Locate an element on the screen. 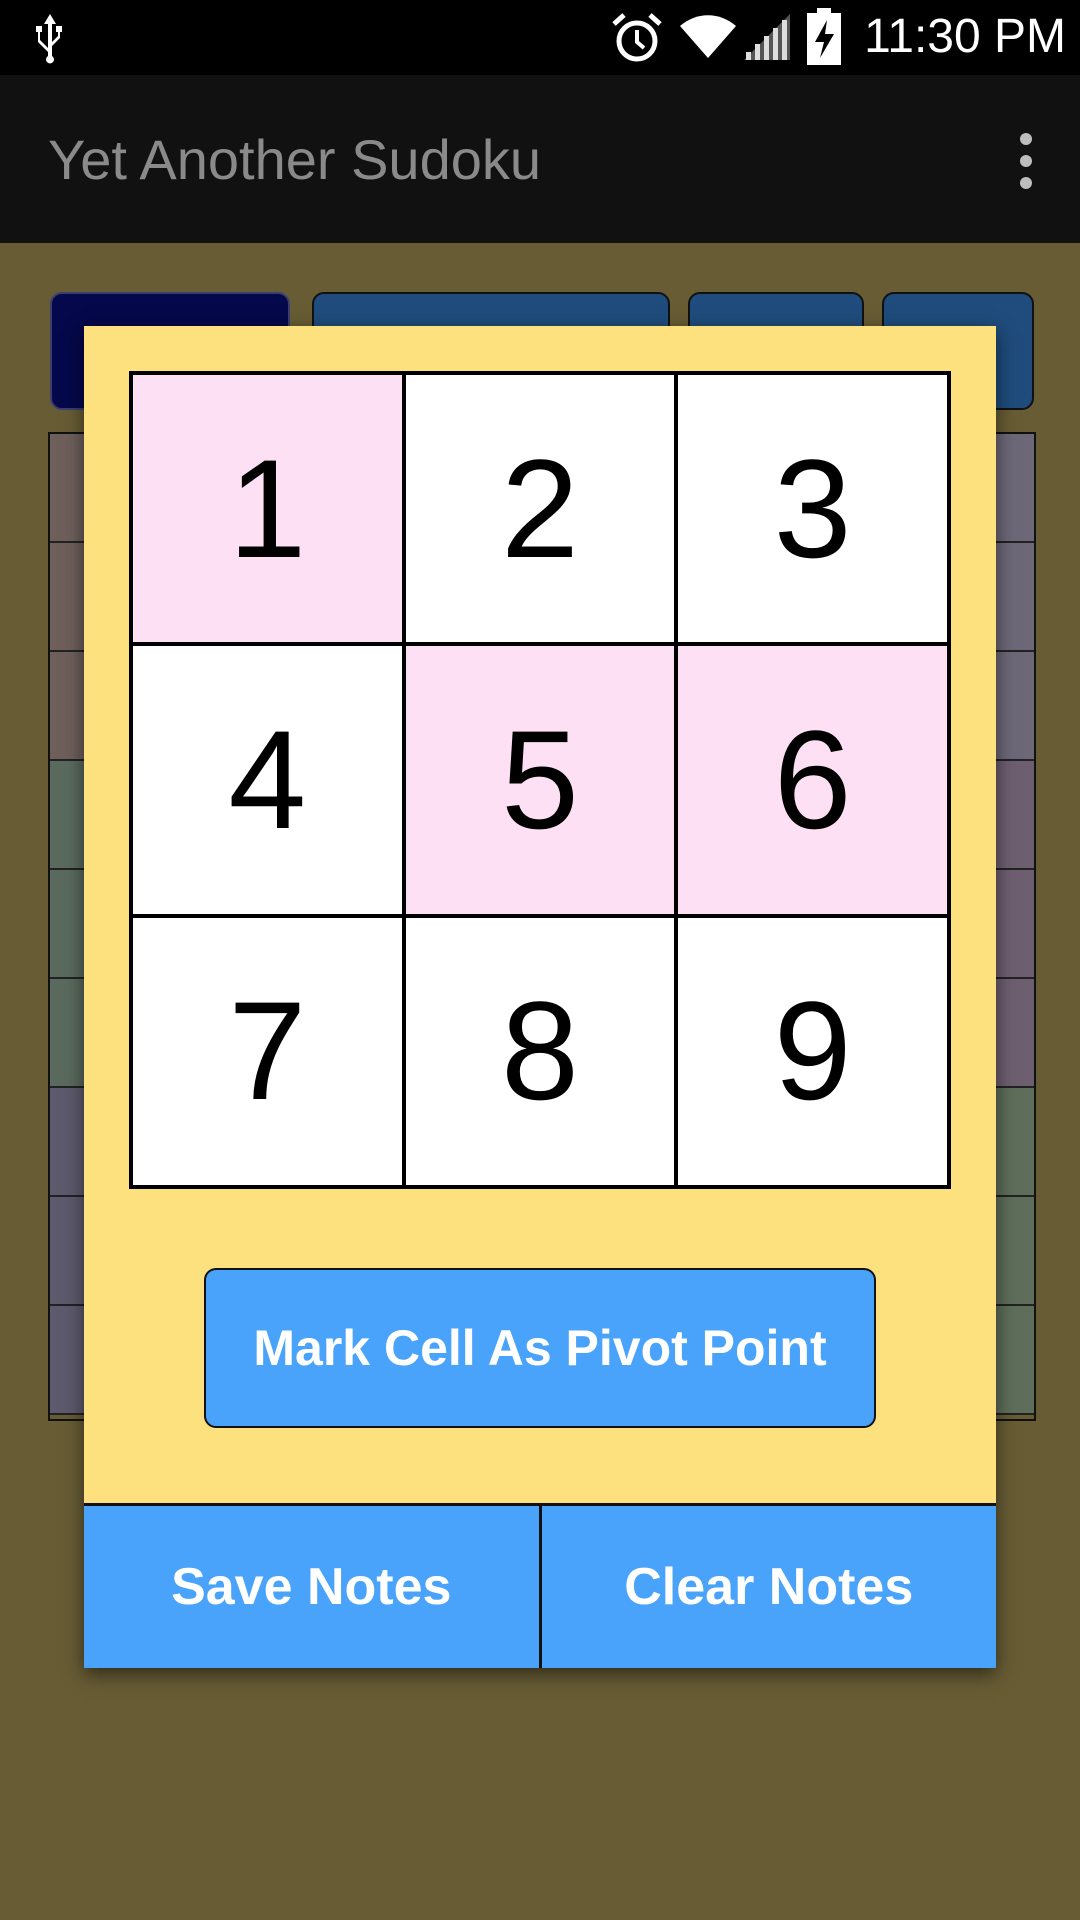  action-bar: Yet Another Sudoku is located at coordinates (540, 159).